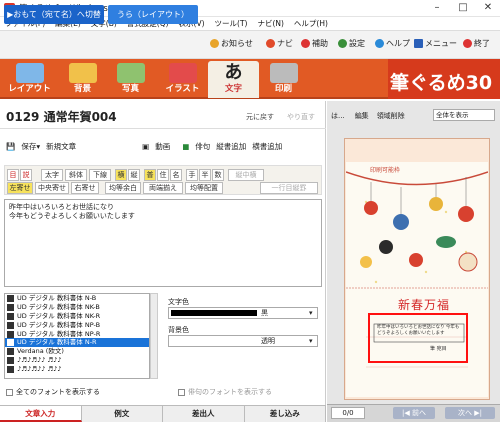  What do you see at coordinates (130, 79) in the screenshot?
I see `mode-photo-tab: 写真` at bounding box center [130, 79].